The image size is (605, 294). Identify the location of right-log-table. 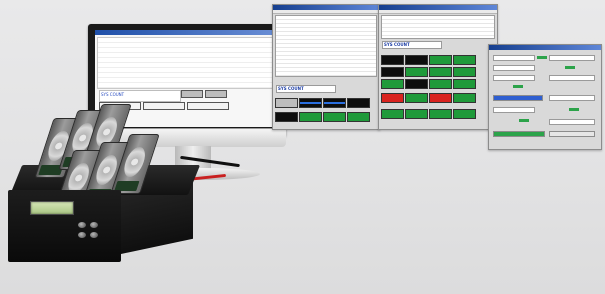
(438, 27).